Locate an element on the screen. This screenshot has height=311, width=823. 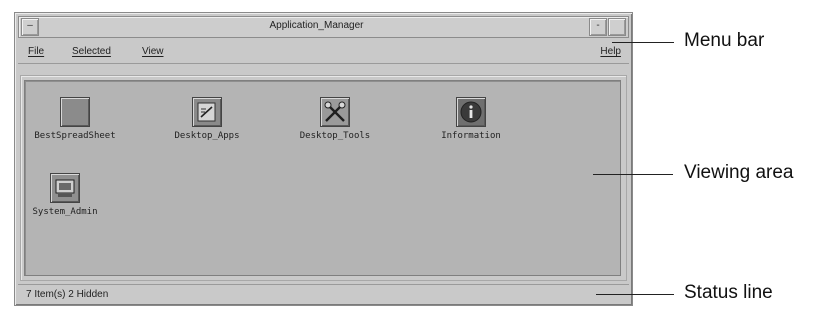
app-item-desktop-tools: Desktop_Tools is located at coordinates (335, 119).